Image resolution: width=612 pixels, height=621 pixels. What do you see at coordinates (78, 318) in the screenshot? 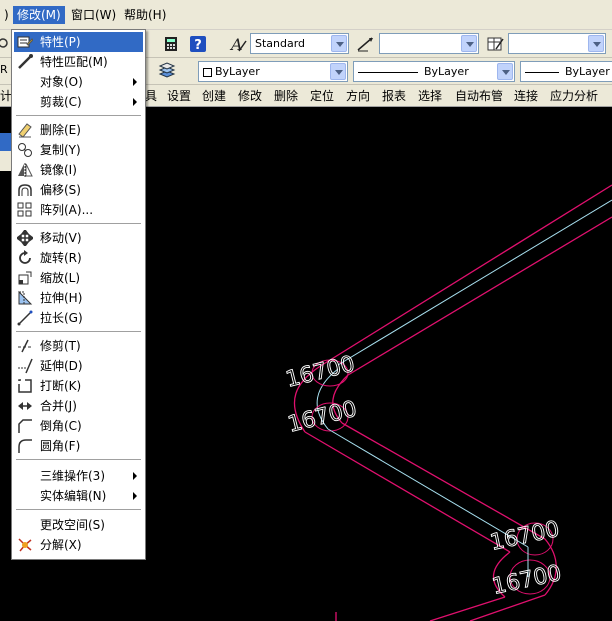
I see `menu-item-lengthen: 拉长(G)` at bounding box center [78, 318].